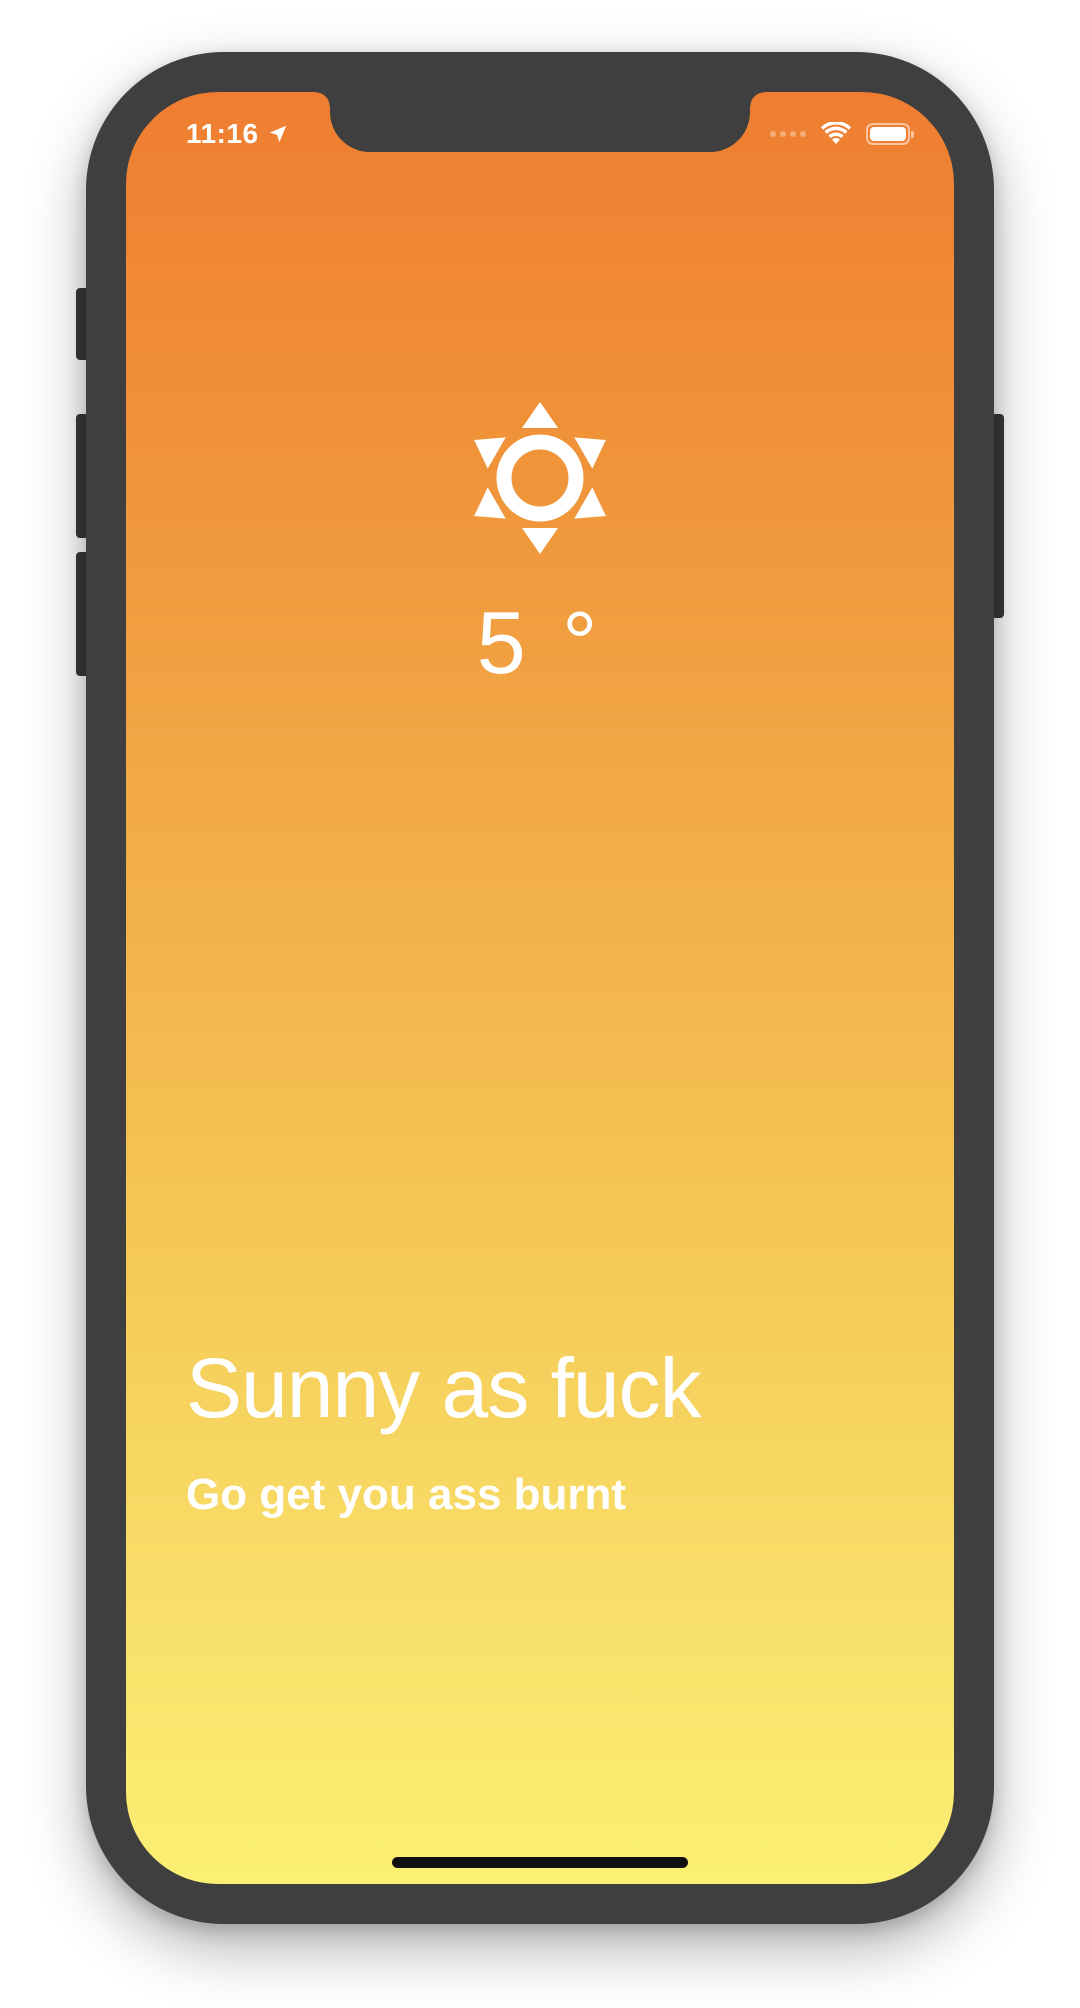  Describe the element at coordinates (406, 1494) in the screenshot. I see `weather-subline: Go get you ass burnt` at that location.